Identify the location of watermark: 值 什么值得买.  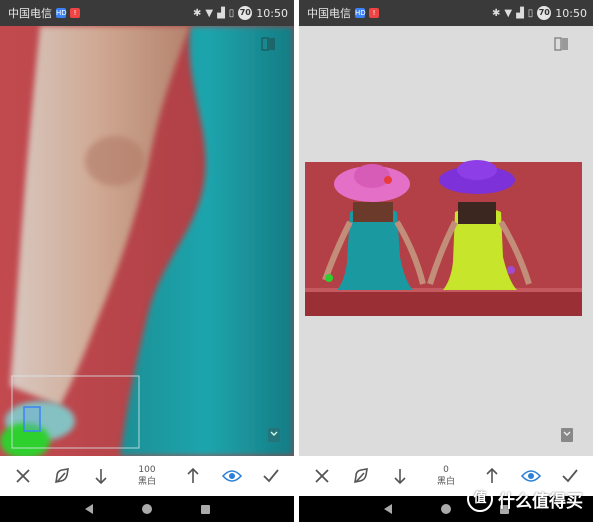
(525, 499).